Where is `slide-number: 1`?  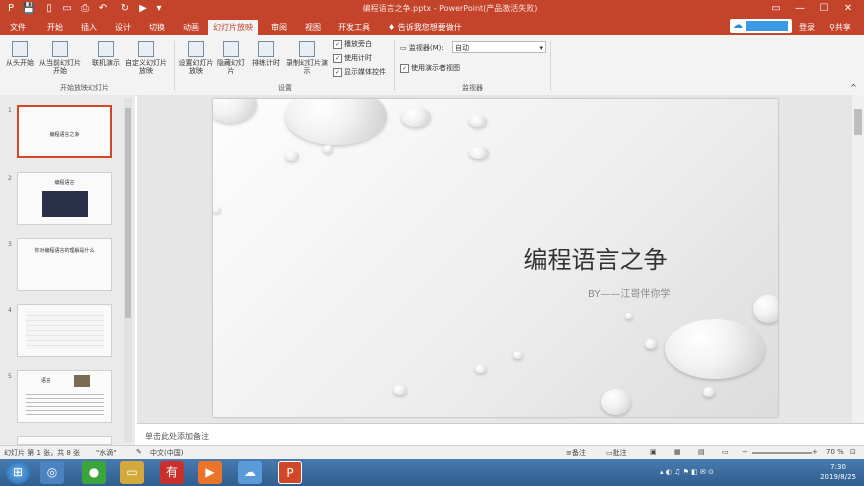
slide-number: 1 is located at coordinates (10, 110).